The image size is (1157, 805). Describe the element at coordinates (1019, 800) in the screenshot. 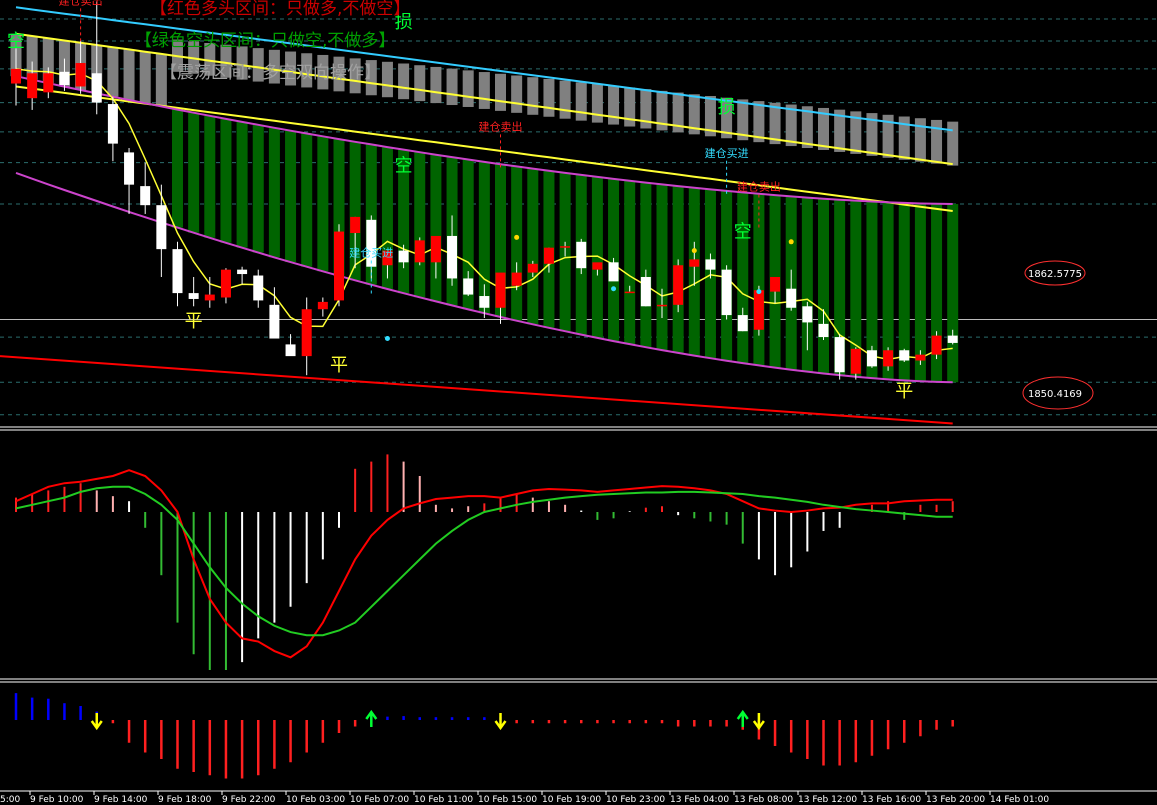

I see `time-label: 14 Feb 01:00` at that location.